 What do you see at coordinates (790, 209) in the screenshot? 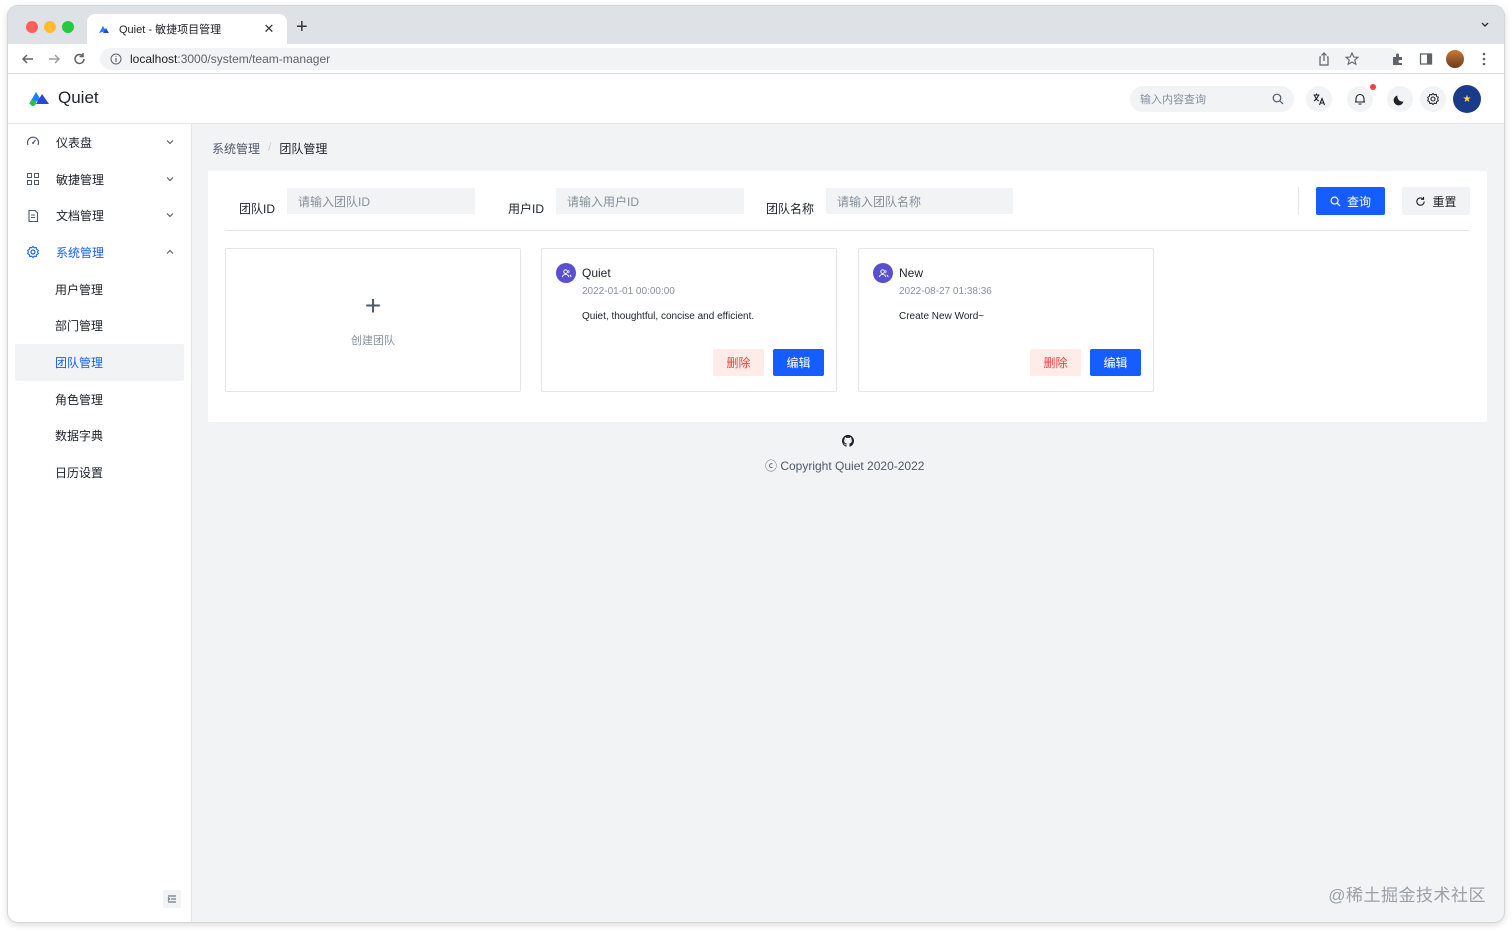
I see `team-name-label: 团队名称` at bounding box center [790, 209].